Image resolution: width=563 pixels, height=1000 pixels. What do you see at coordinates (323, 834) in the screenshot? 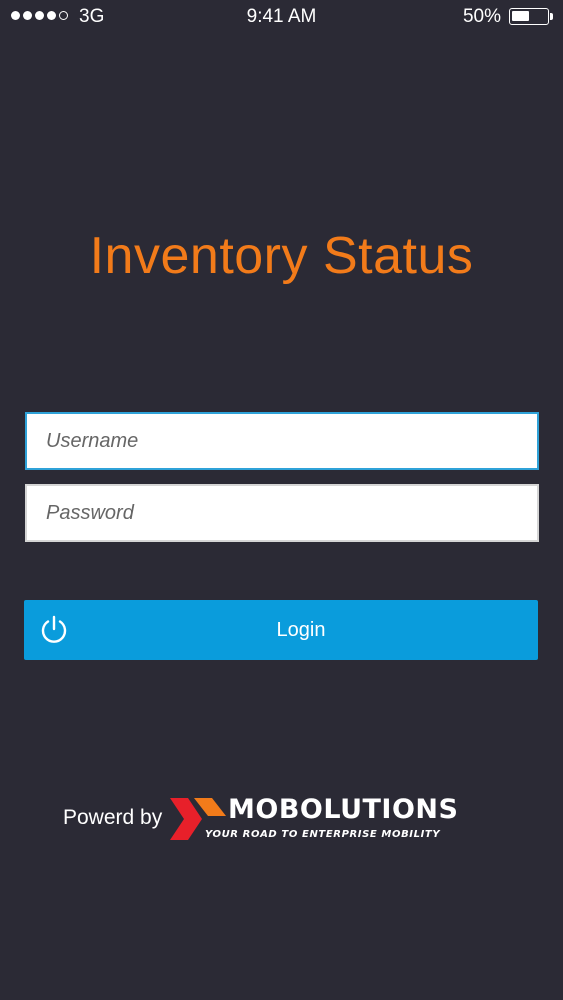
I see `brand-tagline: YOUR ROAD TO ENTERPRISE MOBILITY` at bounding box center [323, 834].